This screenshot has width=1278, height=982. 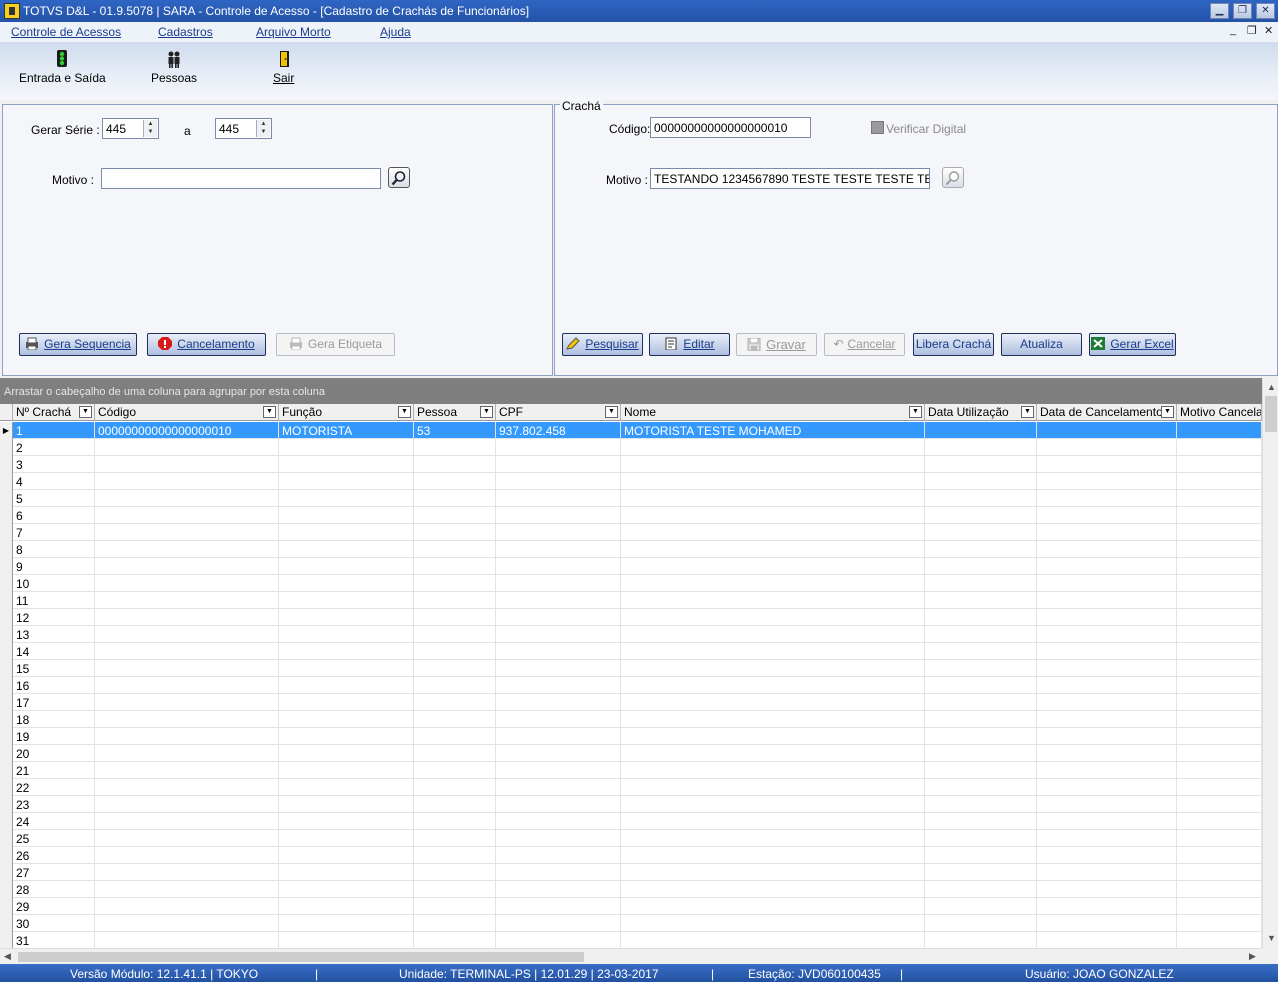 What do you see at coordinates (631, 702) in the screenshot?
I see `table-row: 17` at bounding box center [631, 702].